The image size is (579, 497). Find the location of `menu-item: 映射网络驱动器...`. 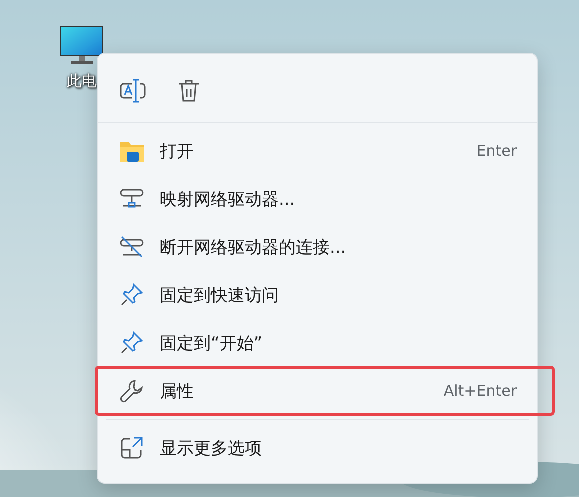

menu-item: 映射网络驱动器... is located at coordinates (338, 199).